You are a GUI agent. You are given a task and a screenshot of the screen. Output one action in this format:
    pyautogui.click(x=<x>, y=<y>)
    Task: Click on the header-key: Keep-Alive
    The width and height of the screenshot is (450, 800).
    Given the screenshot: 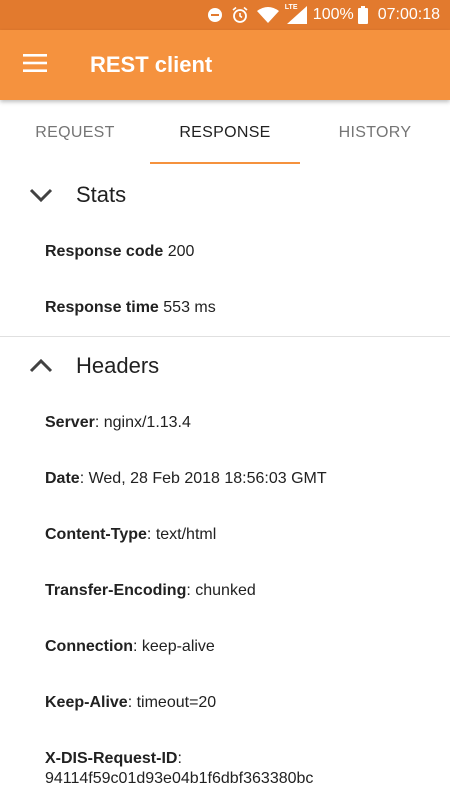 What is the action you would take?
    pyautogui.click(x=86, y=702)
    